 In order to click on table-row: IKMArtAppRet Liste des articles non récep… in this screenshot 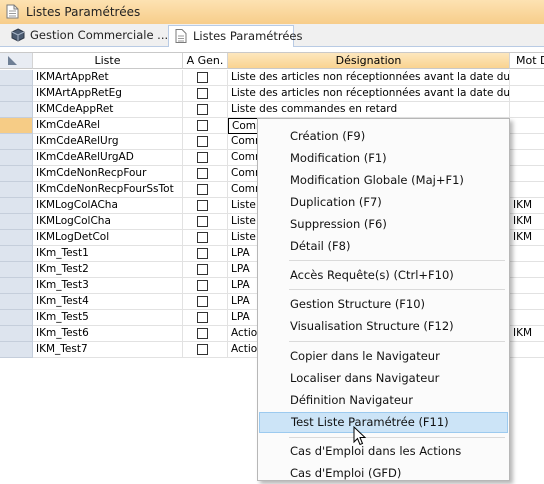, I will do `click(272, 78)`.